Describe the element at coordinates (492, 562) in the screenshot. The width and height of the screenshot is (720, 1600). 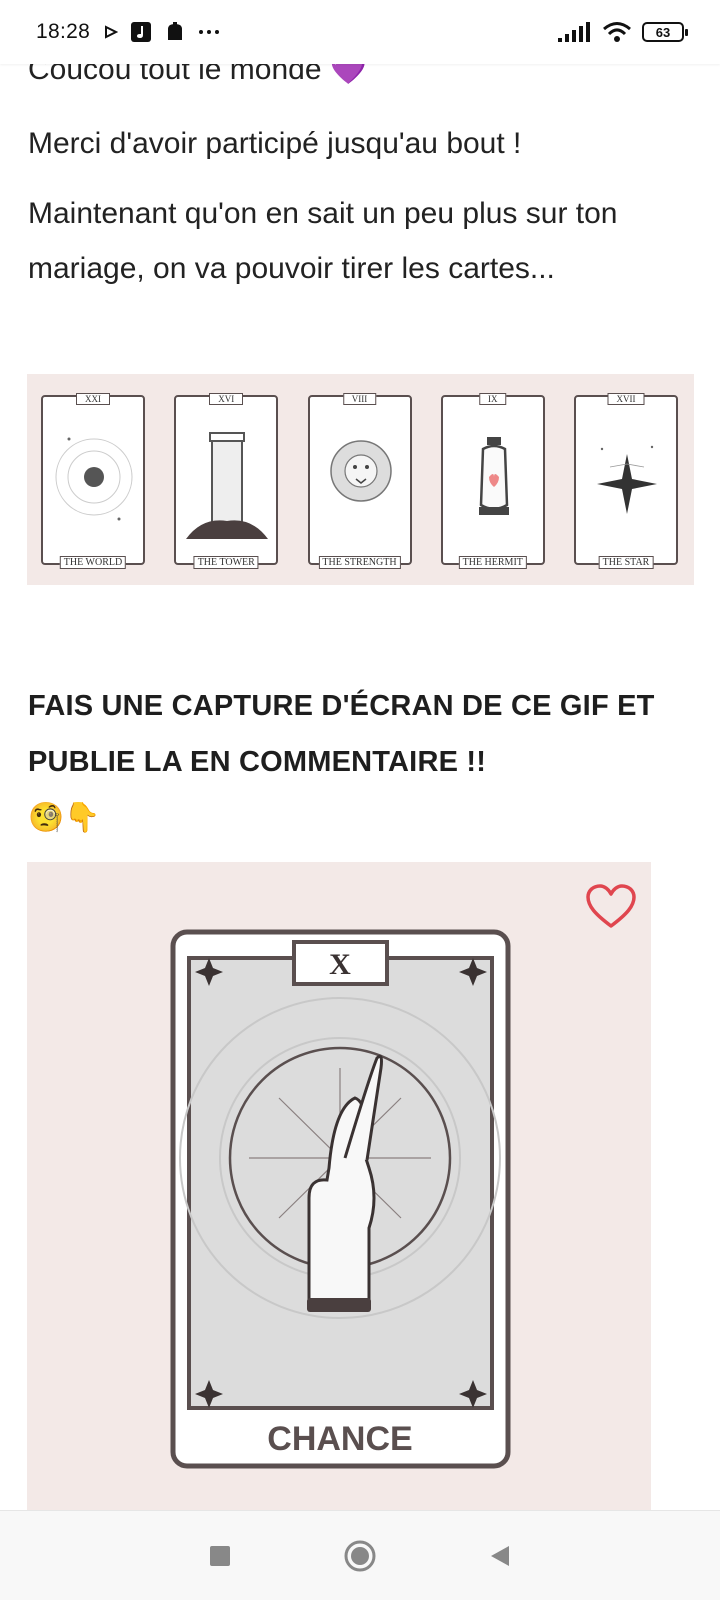
I see `card-name: THE HERMIT` at that location.